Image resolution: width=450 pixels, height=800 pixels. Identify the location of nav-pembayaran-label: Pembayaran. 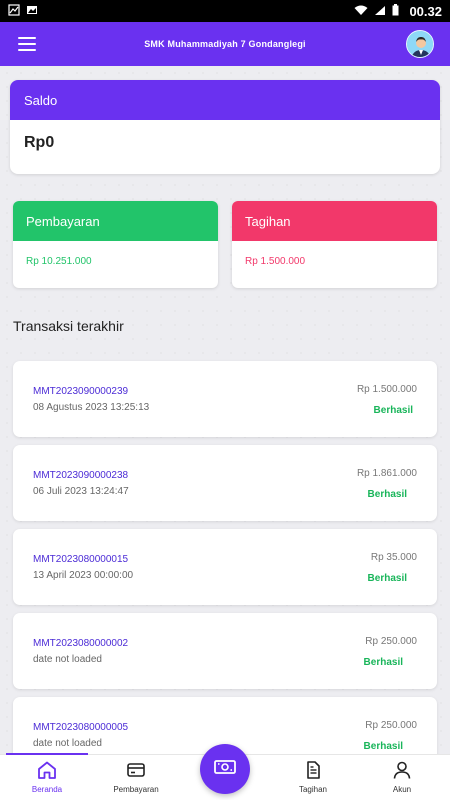
(136, 789).